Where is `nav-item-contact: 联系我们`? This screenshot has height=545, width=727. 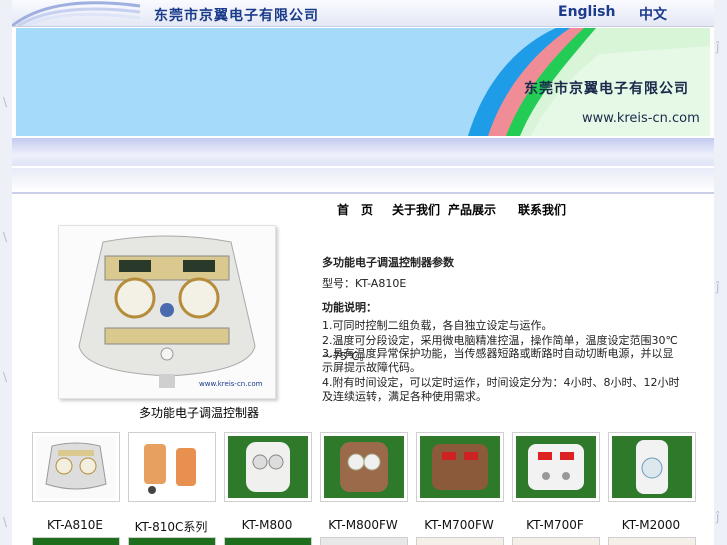 nav-item-contact: 联系我们 is located at coordinates (542, 209).